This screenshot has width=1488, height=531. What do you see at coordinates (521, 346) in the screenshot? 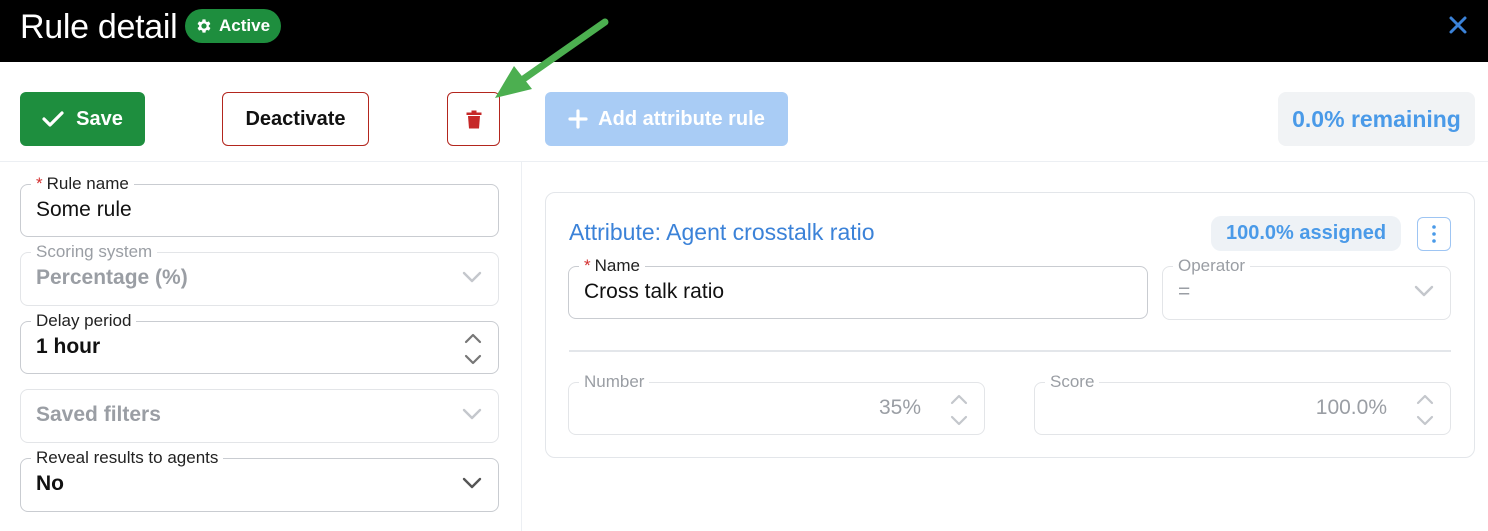
I see `panel-divider` at bounding box center [521, 346].